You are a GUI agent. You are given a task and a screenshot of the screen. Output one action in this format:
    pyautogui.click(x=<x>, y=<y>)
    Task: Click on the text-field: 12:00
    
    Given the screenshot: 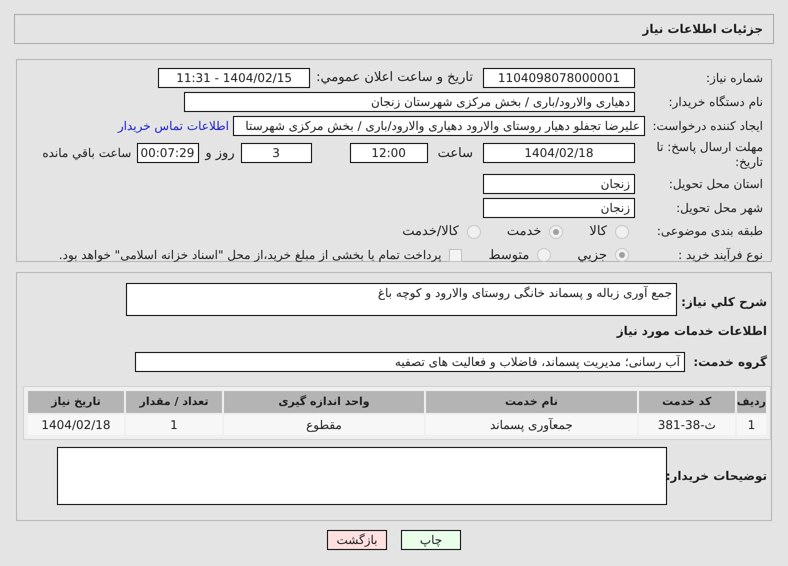 What is the action you would take?
    pyautogui.click(x=389, y=153)
    